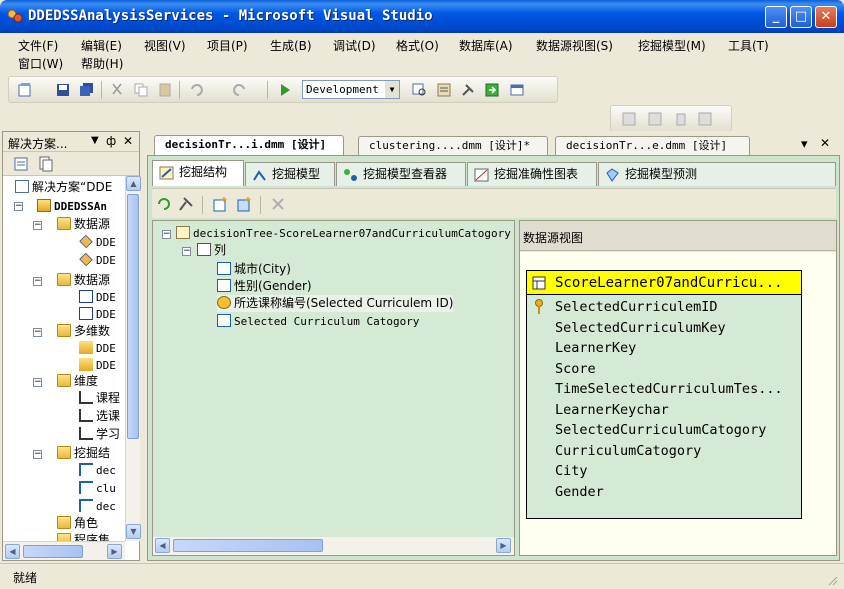 This screenshot has width=844, height=589. Describe the element at coordinates (164, 204) in the screenshot. I see `refresh-icon` at that location.